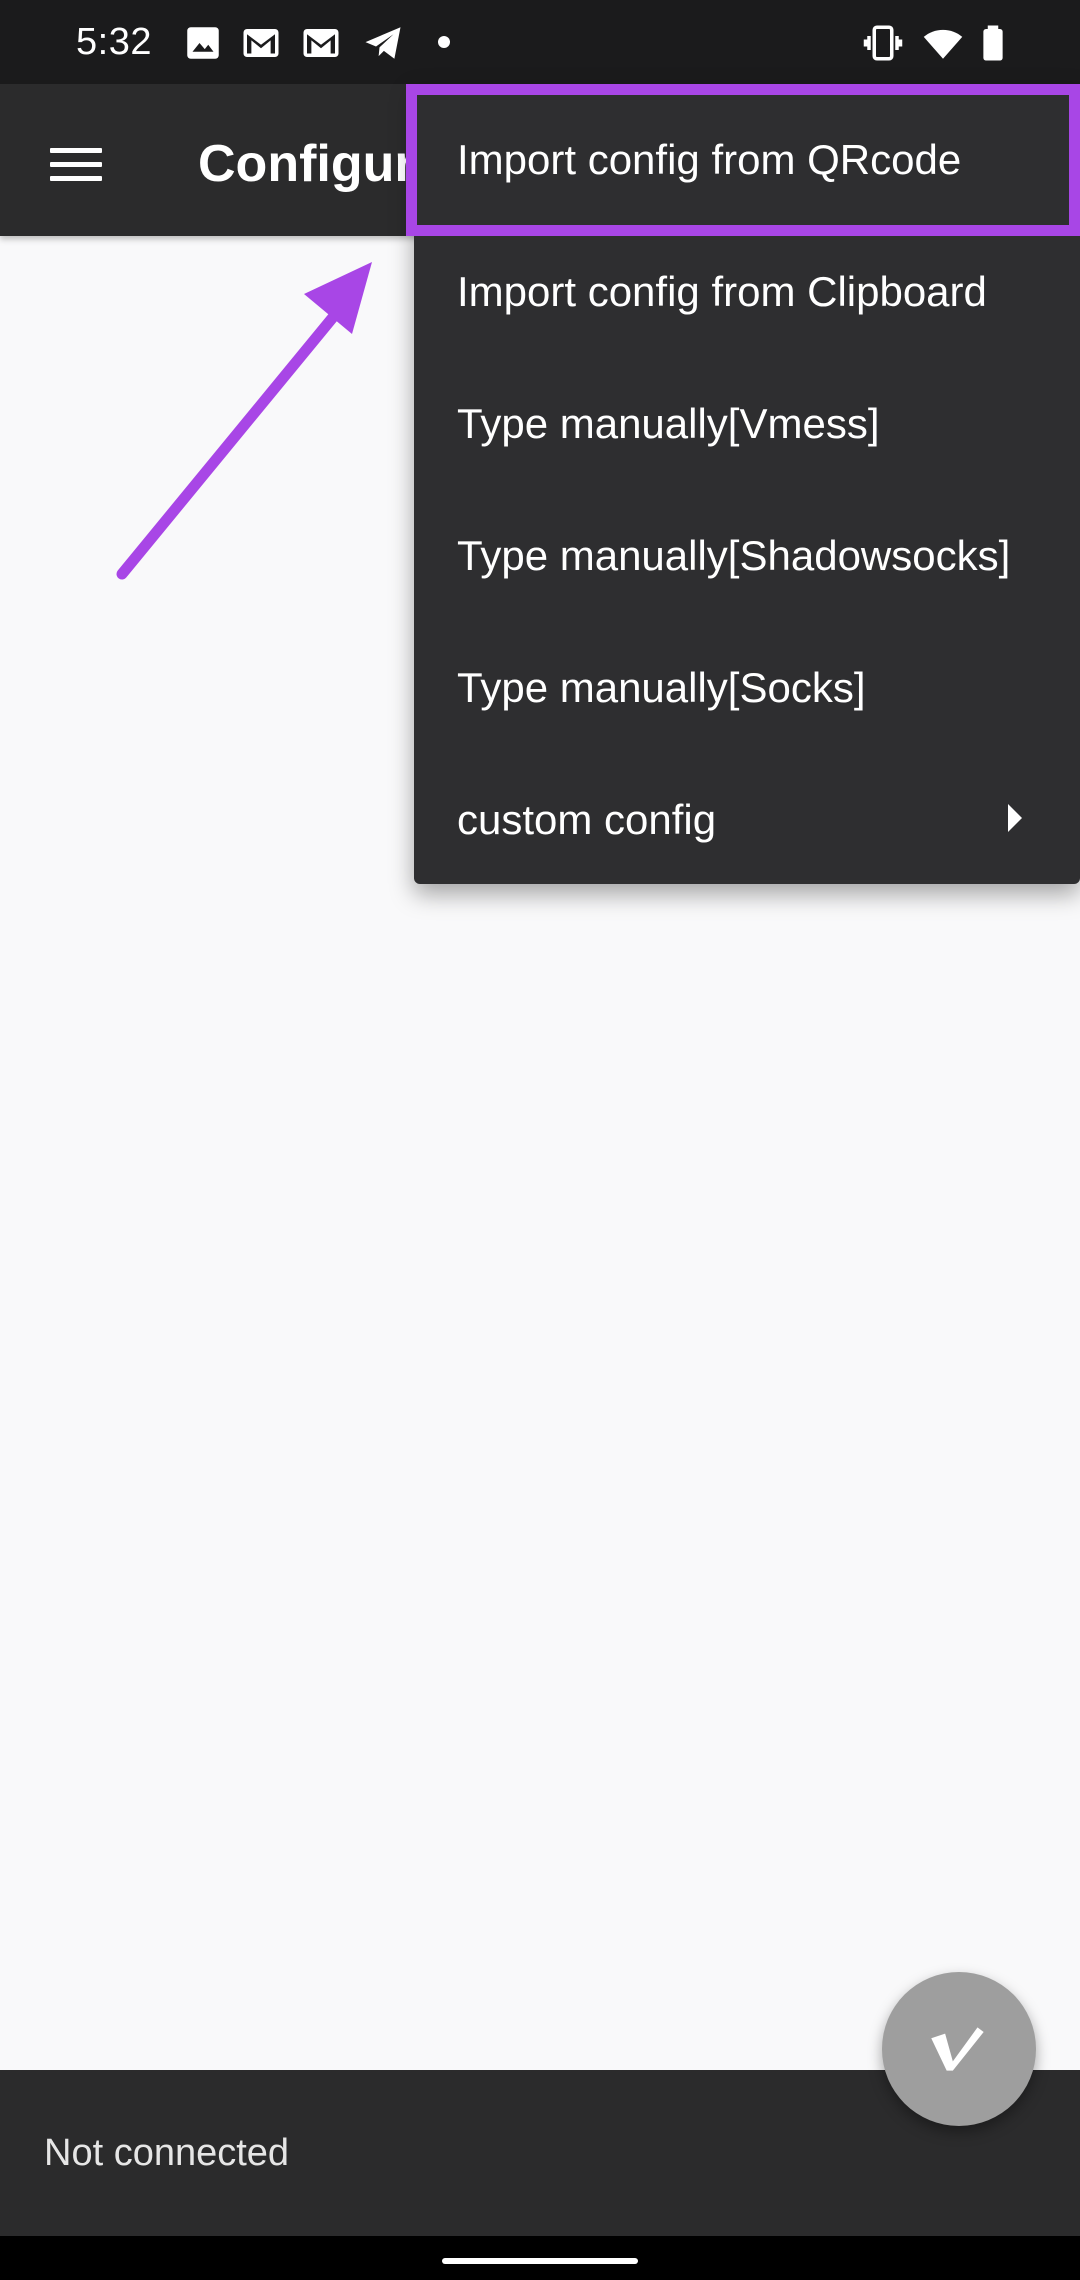 This screenshot has height=2280, width=1080. I want to click on menu-item-label: Import config from QRcode, so click(709, 159).